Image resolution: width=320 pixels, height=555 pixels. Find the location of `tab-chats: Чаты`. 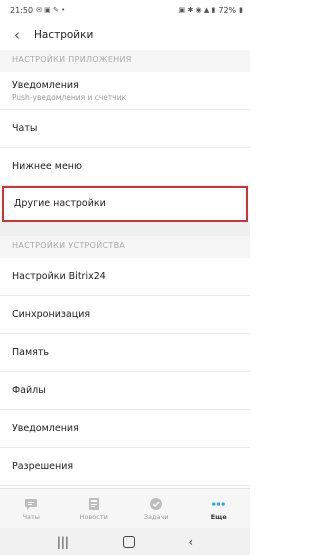

tab-chats: Чаты is located at coordinates (31, 508).